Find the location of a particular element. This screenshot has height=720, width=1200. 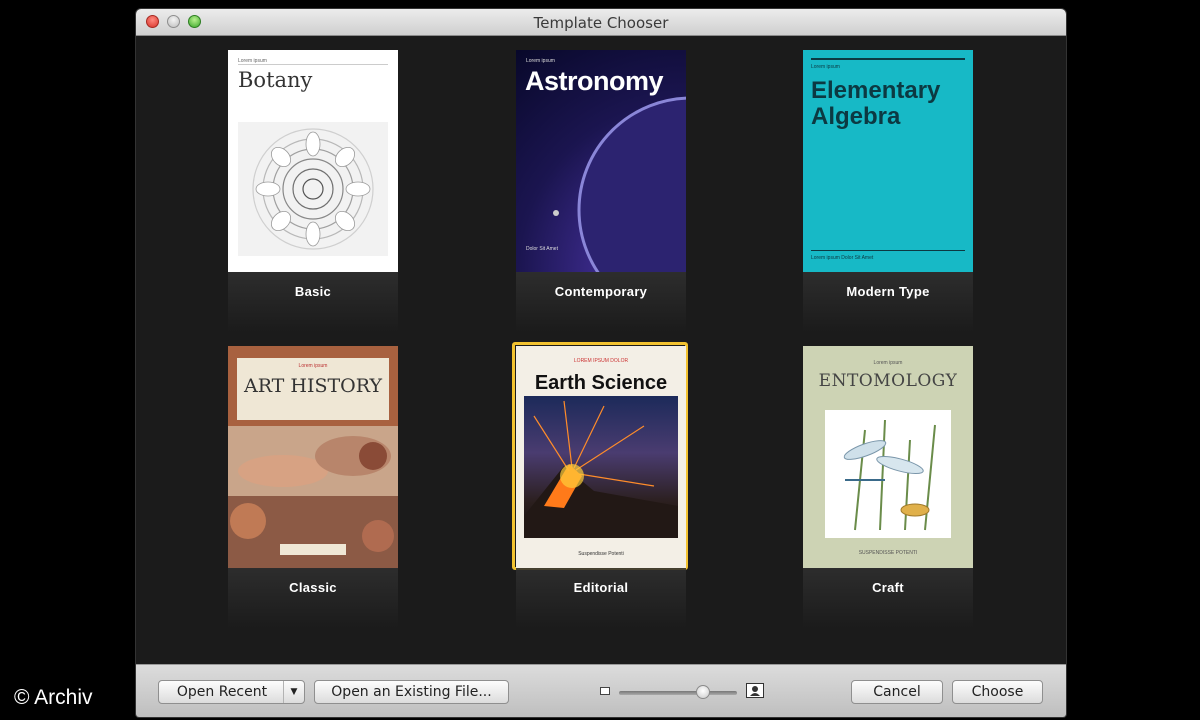

cover-title: Earth Science is located at coordinates (601, 383).